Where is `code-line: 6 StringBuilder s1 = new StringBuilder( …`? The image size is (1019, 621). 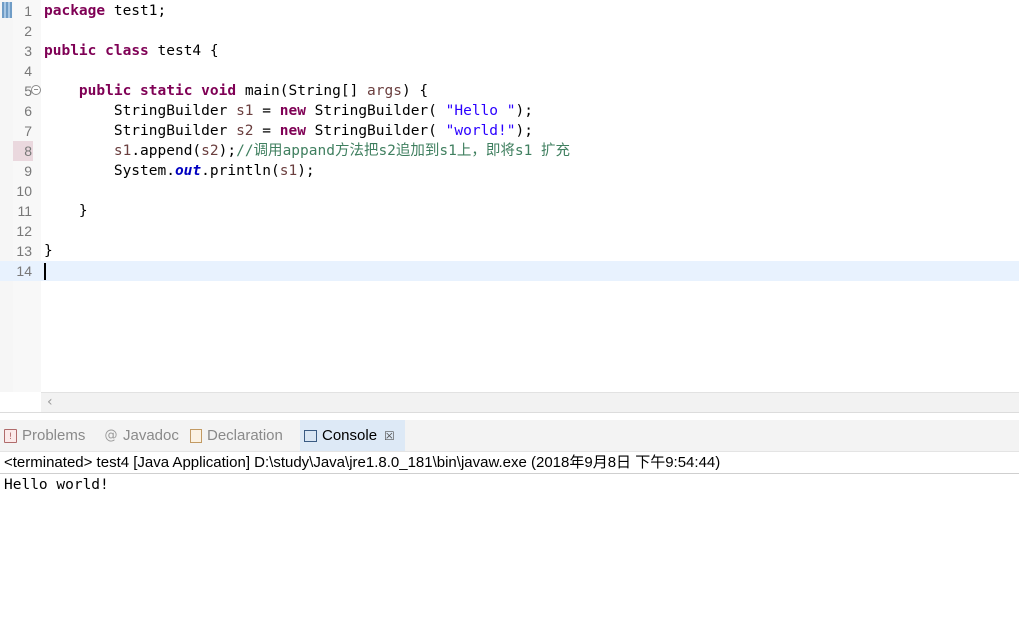
code-line: 6 StringBuilder s1 = new StringBuilder( … is located at coordinates (509, 111).